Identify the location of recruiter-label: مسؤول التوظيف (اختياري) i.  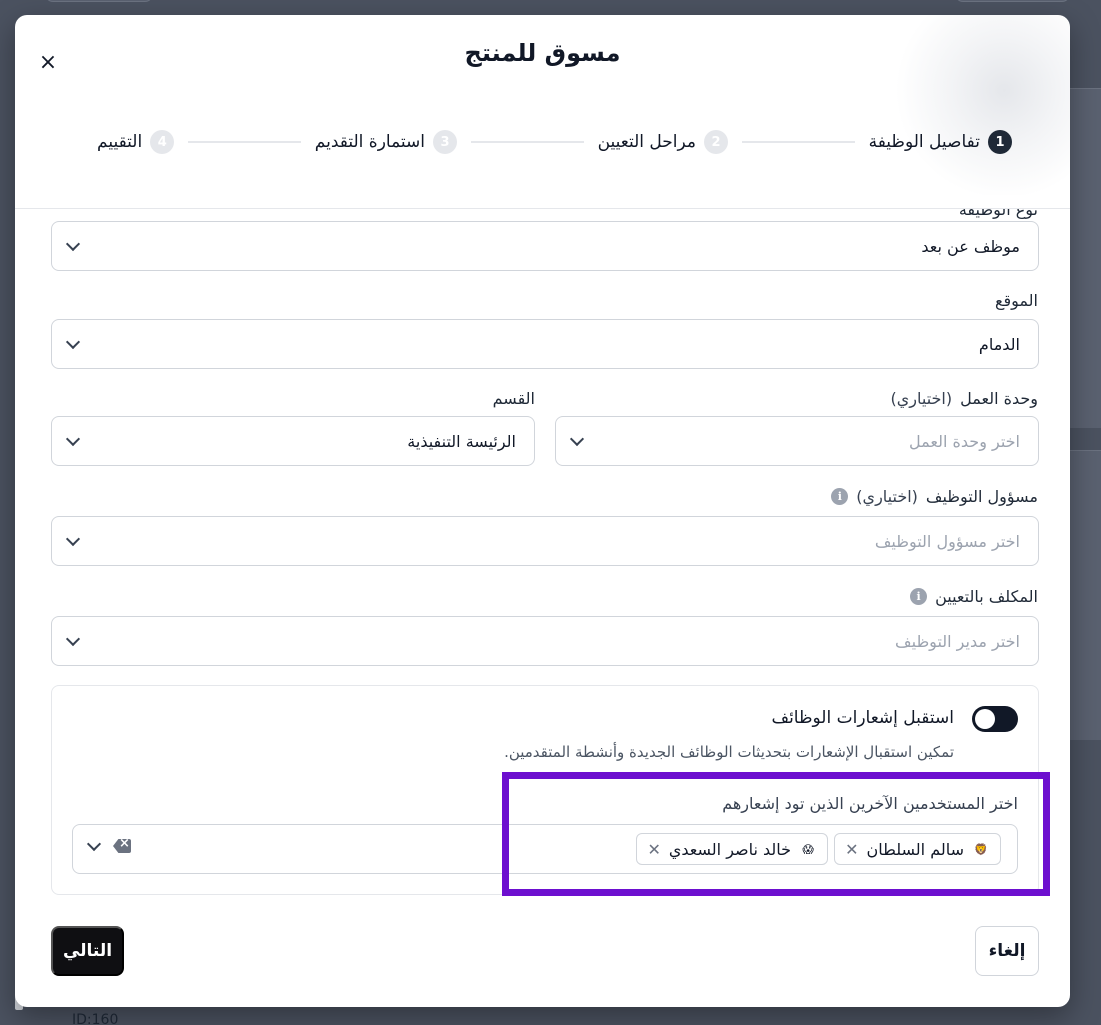
(934, 496).